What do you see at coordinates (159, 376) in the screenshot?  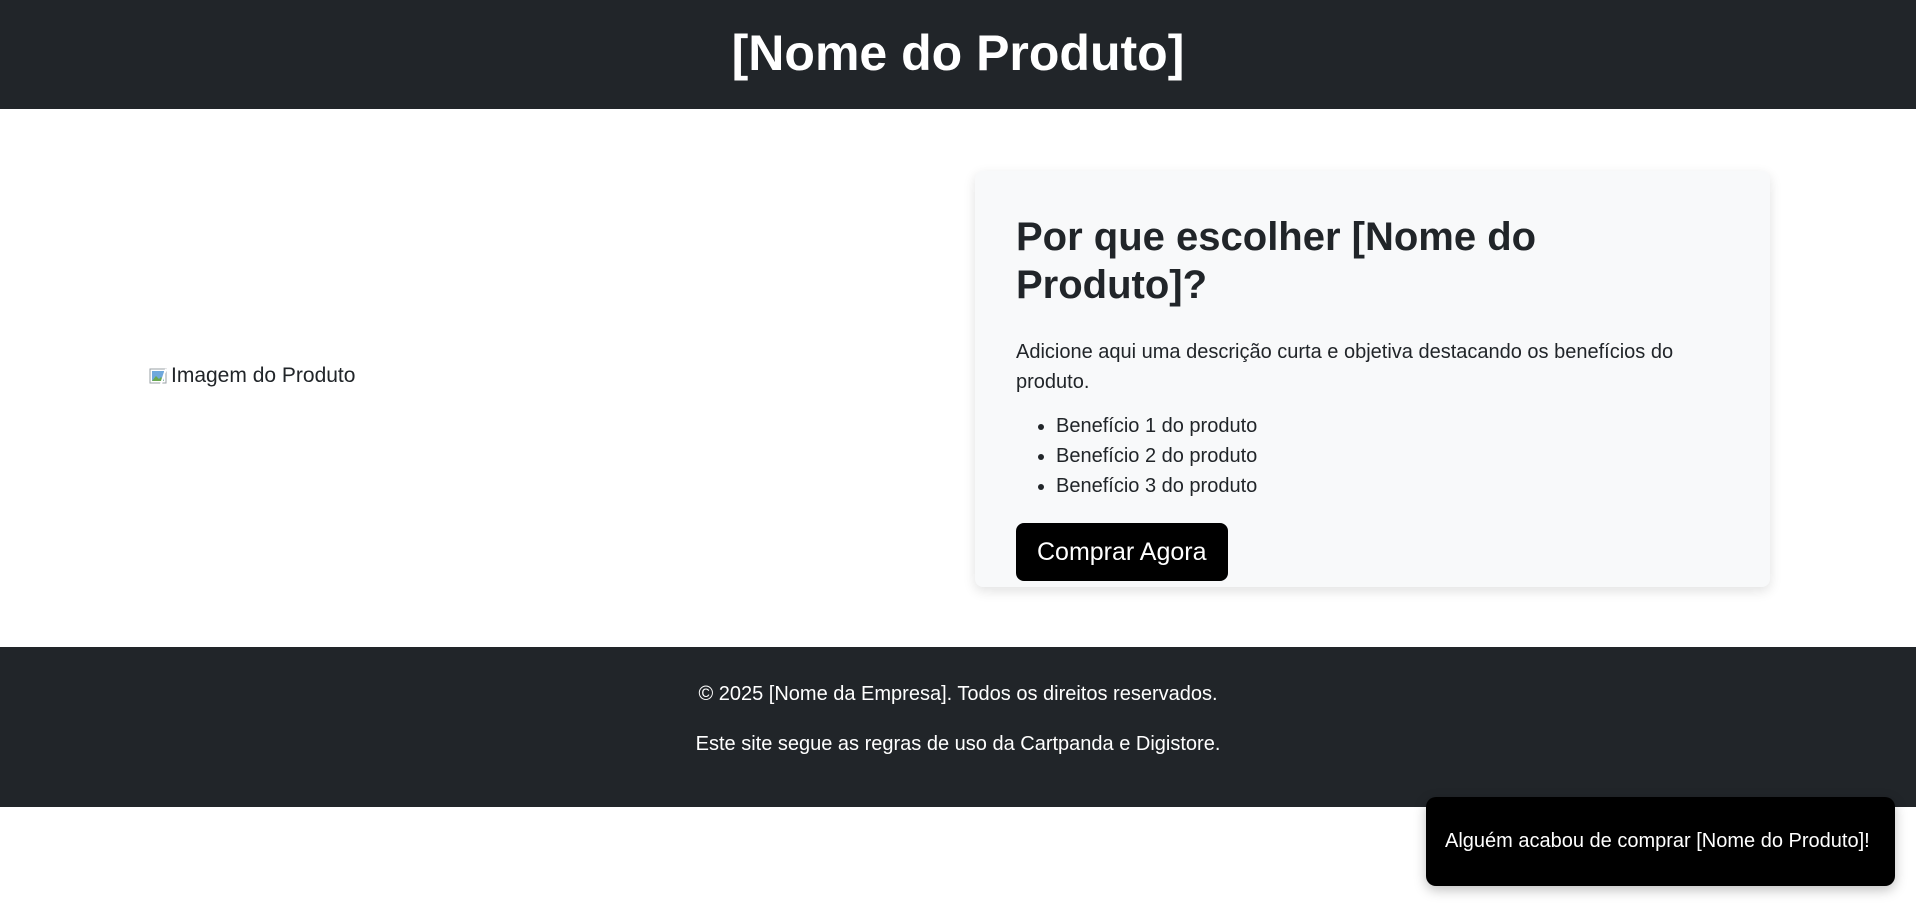 I see `broken-image-icon` at bounding box center [159, 376].